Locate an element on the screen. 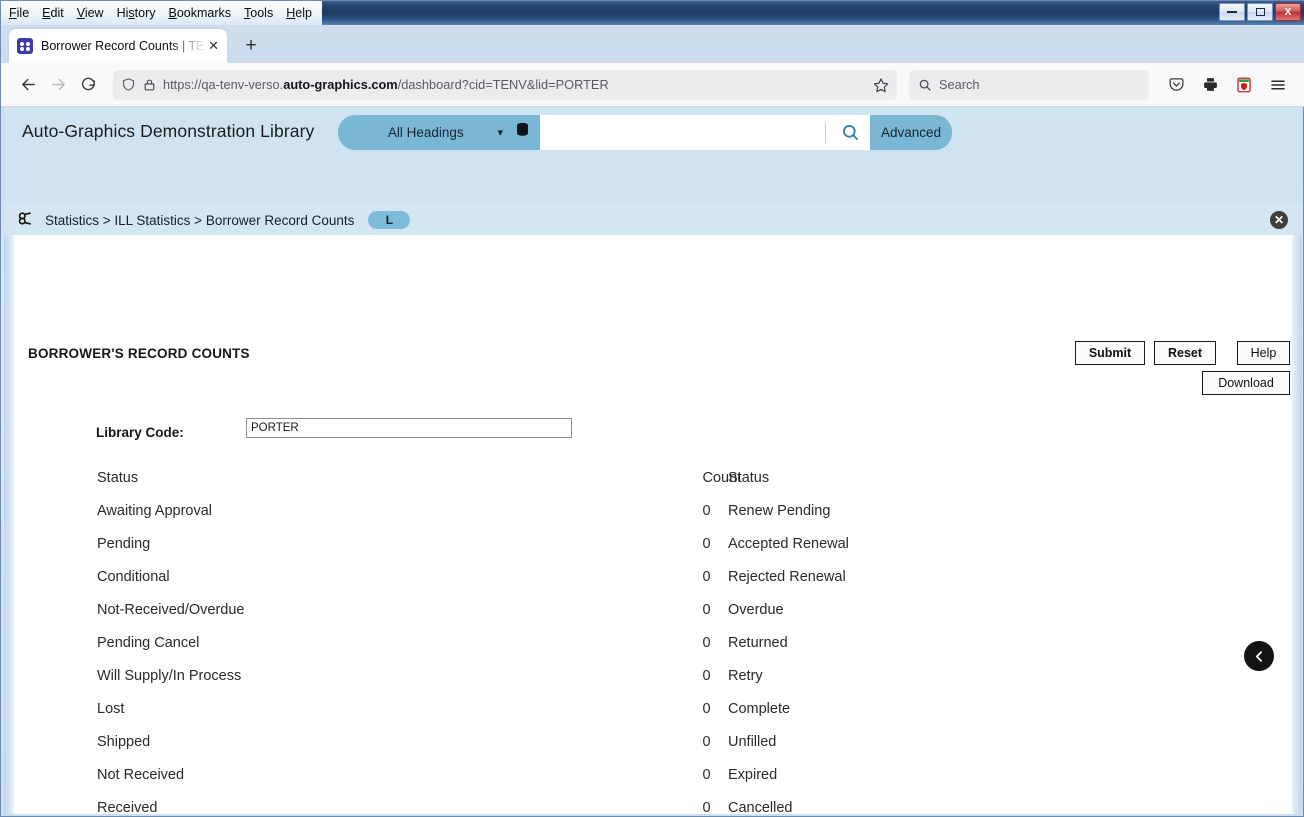  close-tab-icon: ✕ is located at coordinates (213, 46).